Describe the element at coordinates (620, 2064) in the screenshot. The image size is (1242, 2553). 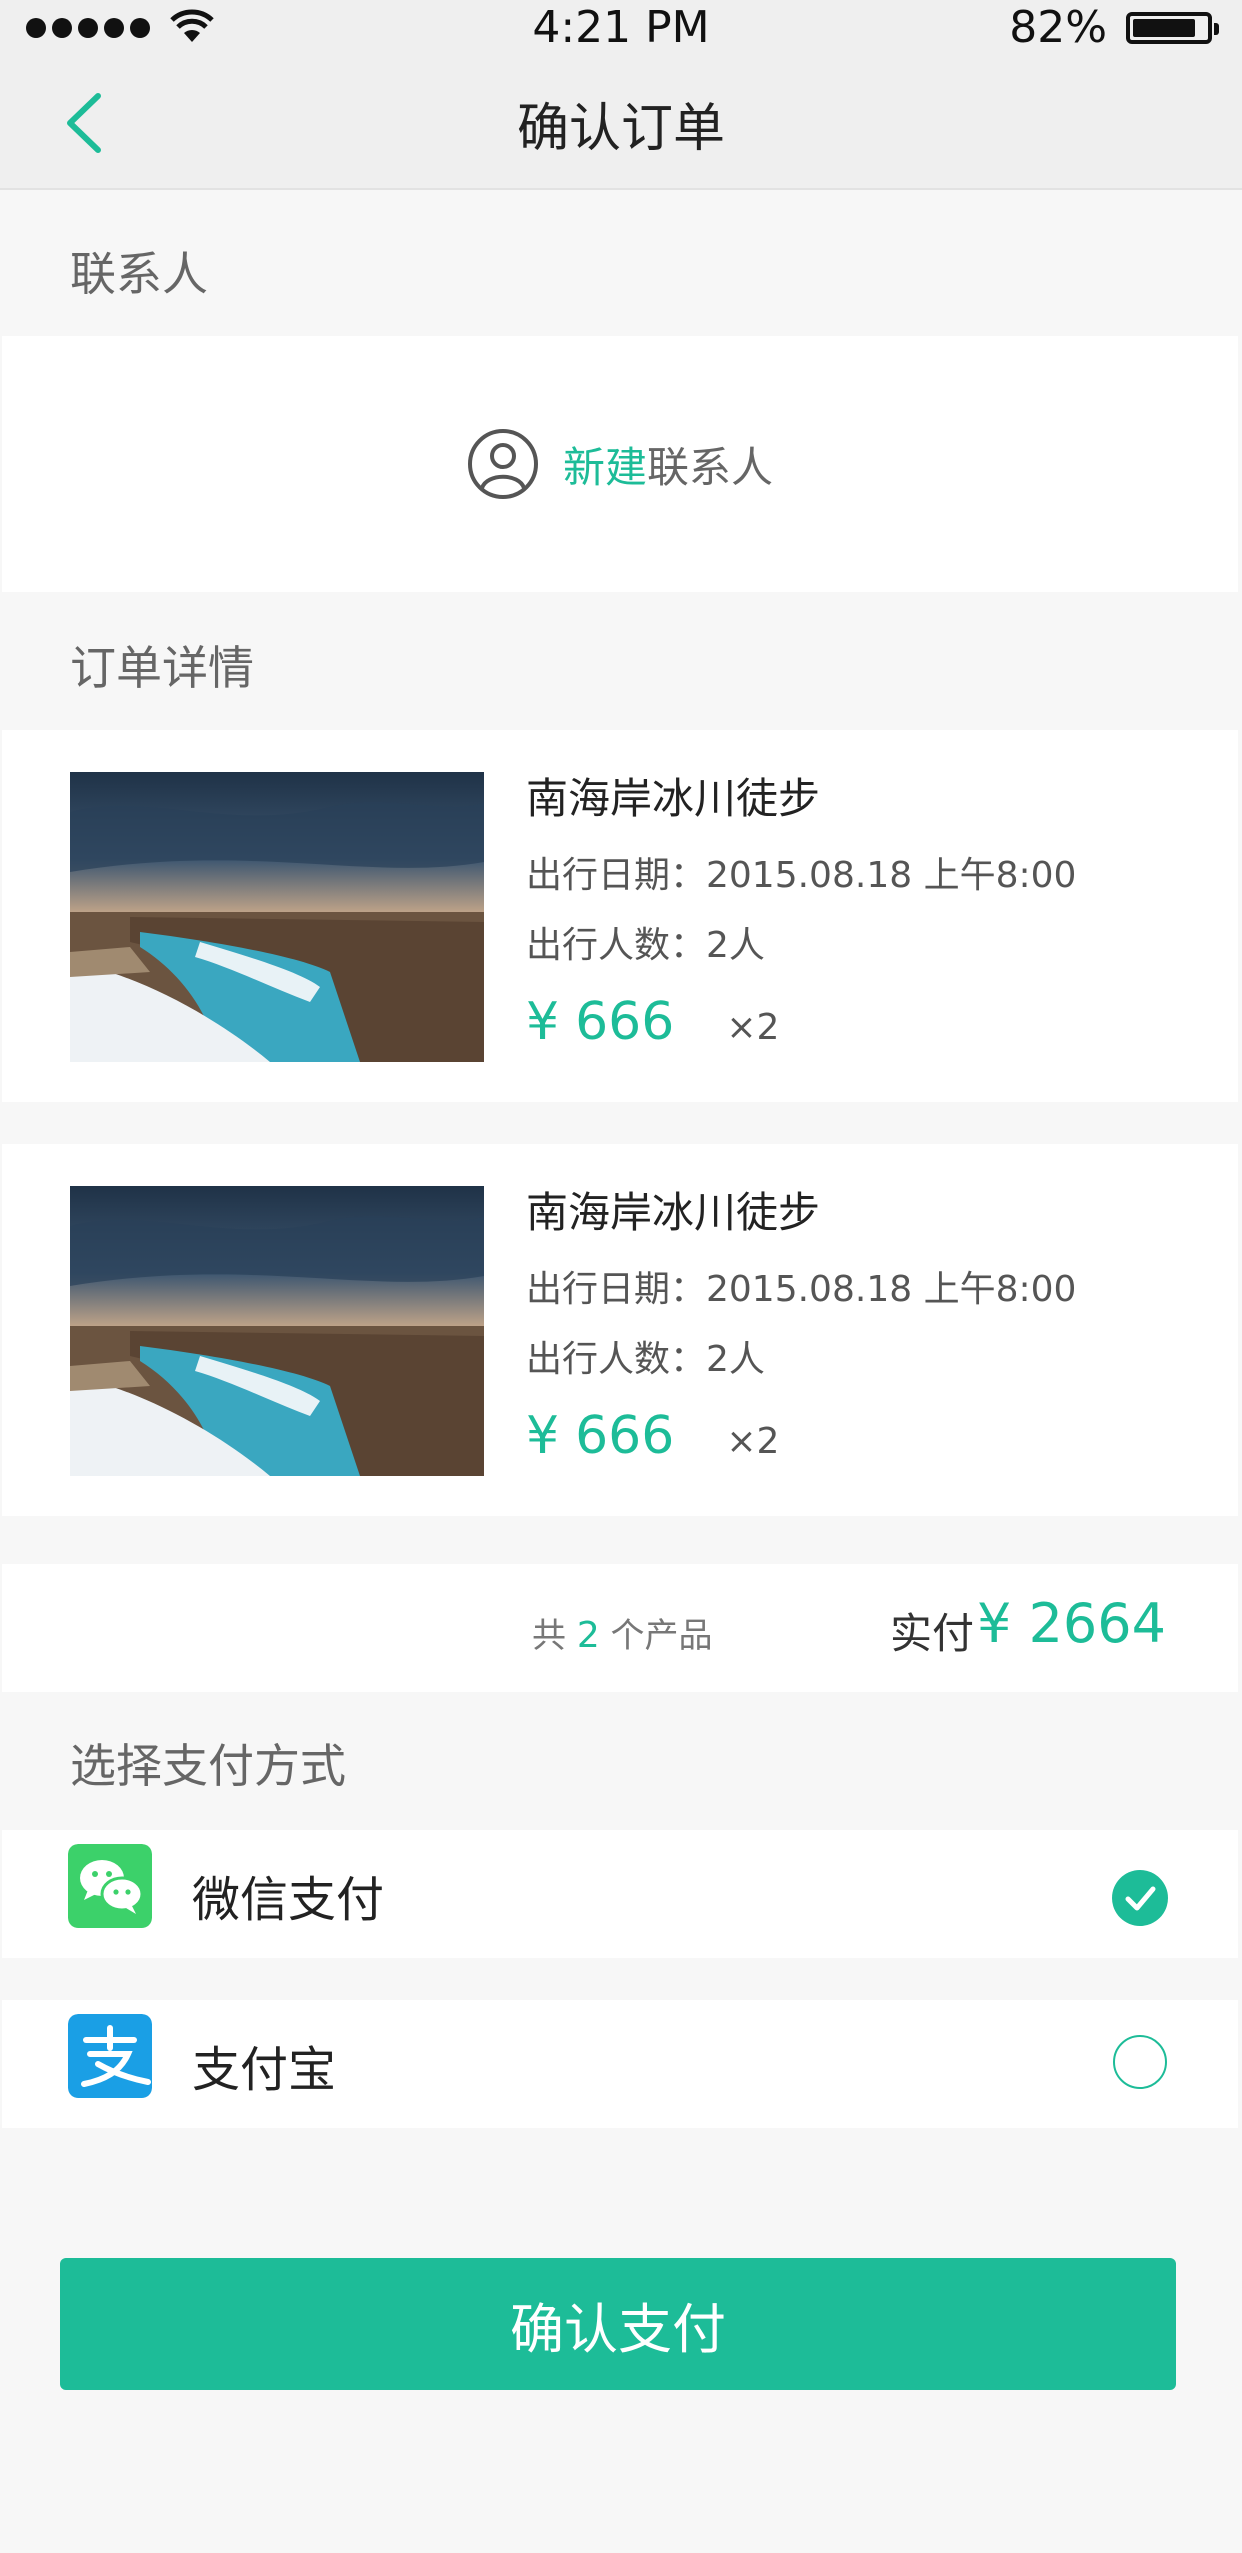
I see `payment-option-alipay: 支付宝` at that location.